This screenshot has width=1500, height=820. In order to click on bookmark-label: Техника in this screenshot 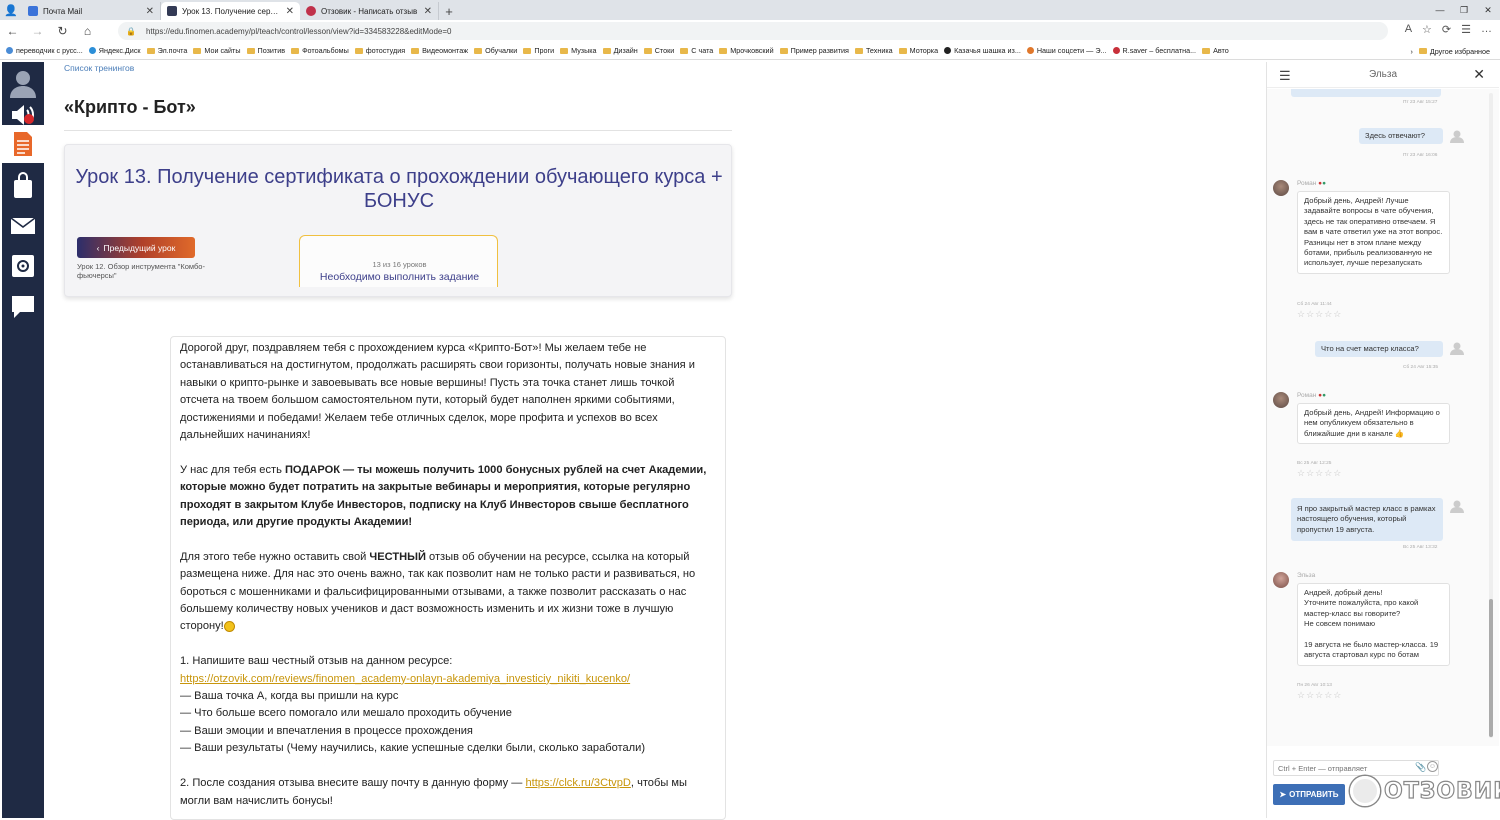, I will do `click(879, 50)`.